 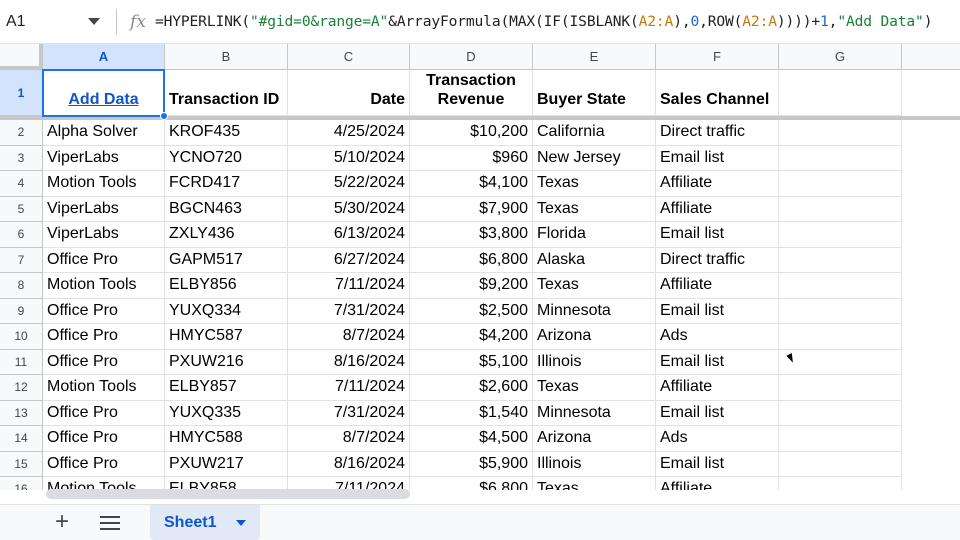 I want to click on add-data-link: Add Data, so click(x=104, y=93).